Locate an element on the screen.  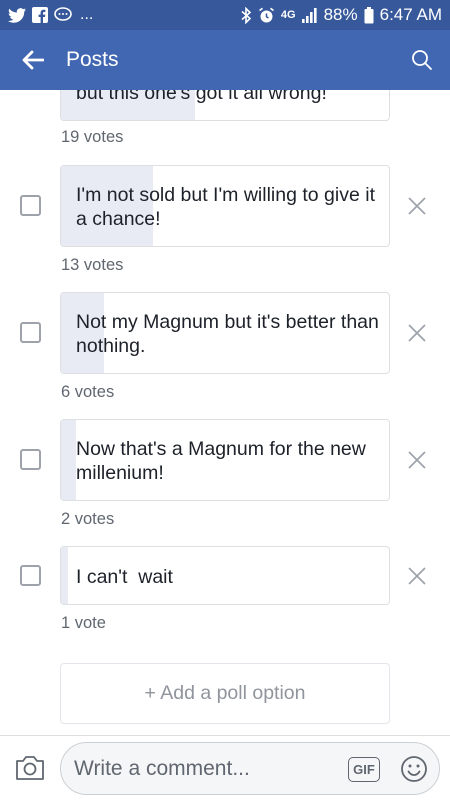
battery-icon is located at coordinates (369, 15).